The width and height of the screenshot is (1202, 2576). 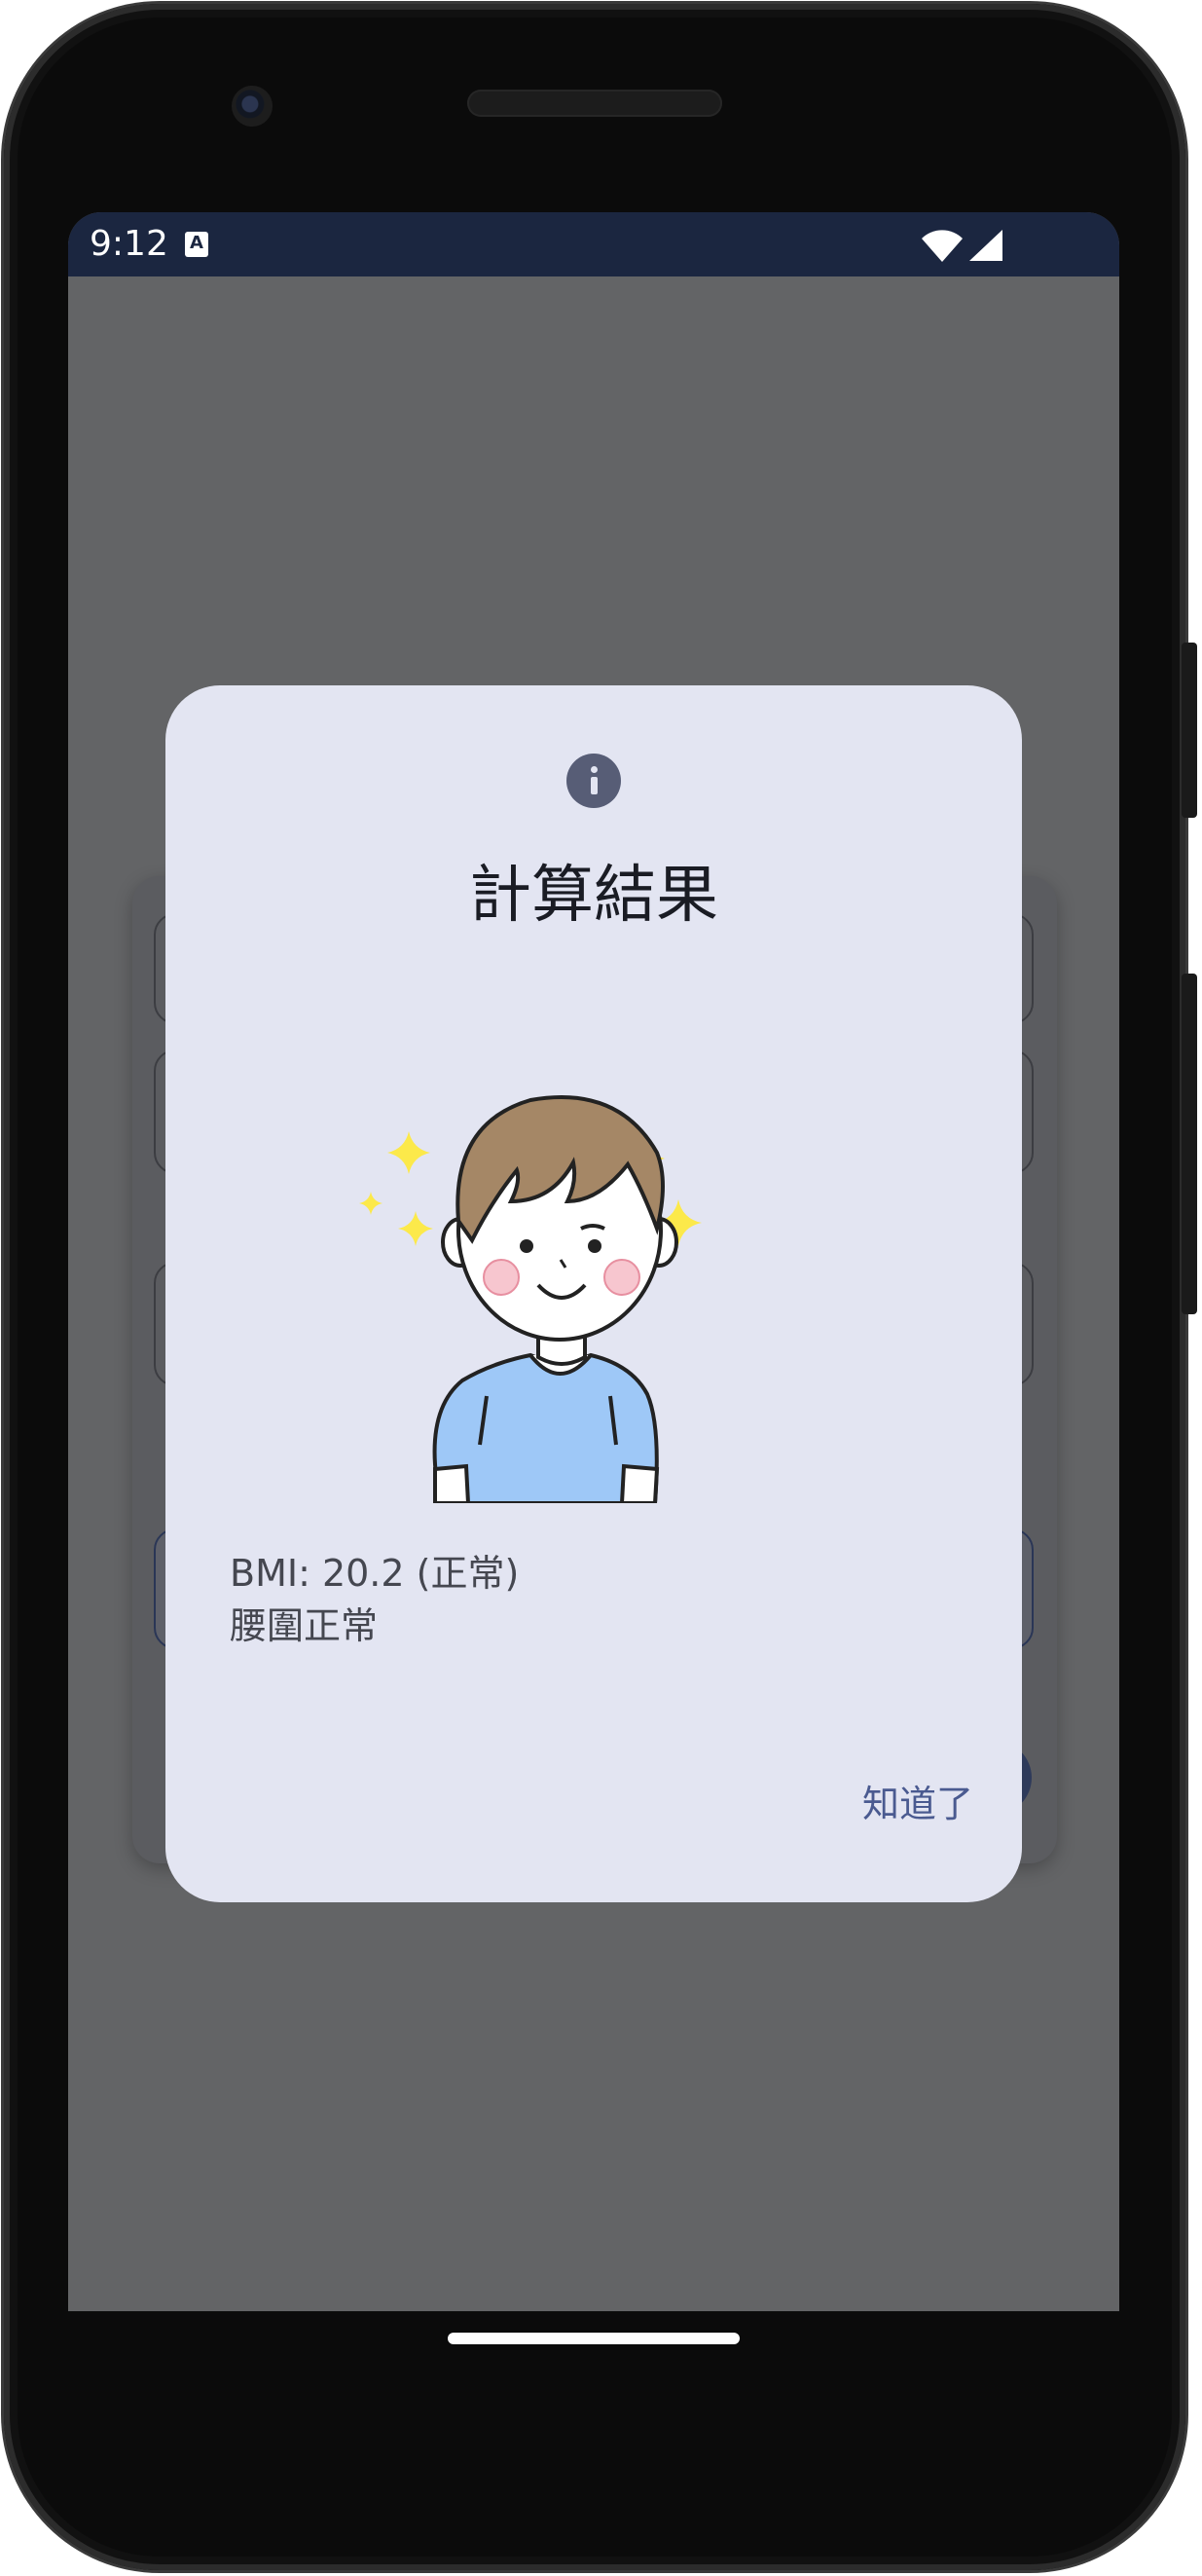 I want to click on earpiece-speaker, so click(x=594, y=103).